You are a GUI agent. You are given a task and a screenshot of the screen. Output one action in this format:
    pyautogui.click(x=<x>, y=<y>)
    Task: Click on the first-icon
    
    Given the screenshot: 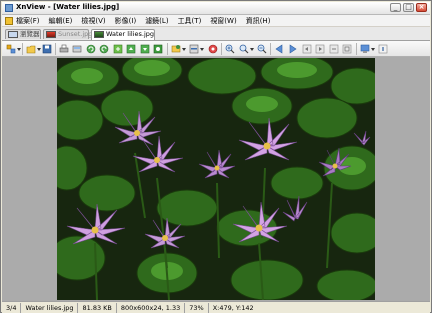 What is the action you would take?
    pyautogui.click(x=307, y=49)
    